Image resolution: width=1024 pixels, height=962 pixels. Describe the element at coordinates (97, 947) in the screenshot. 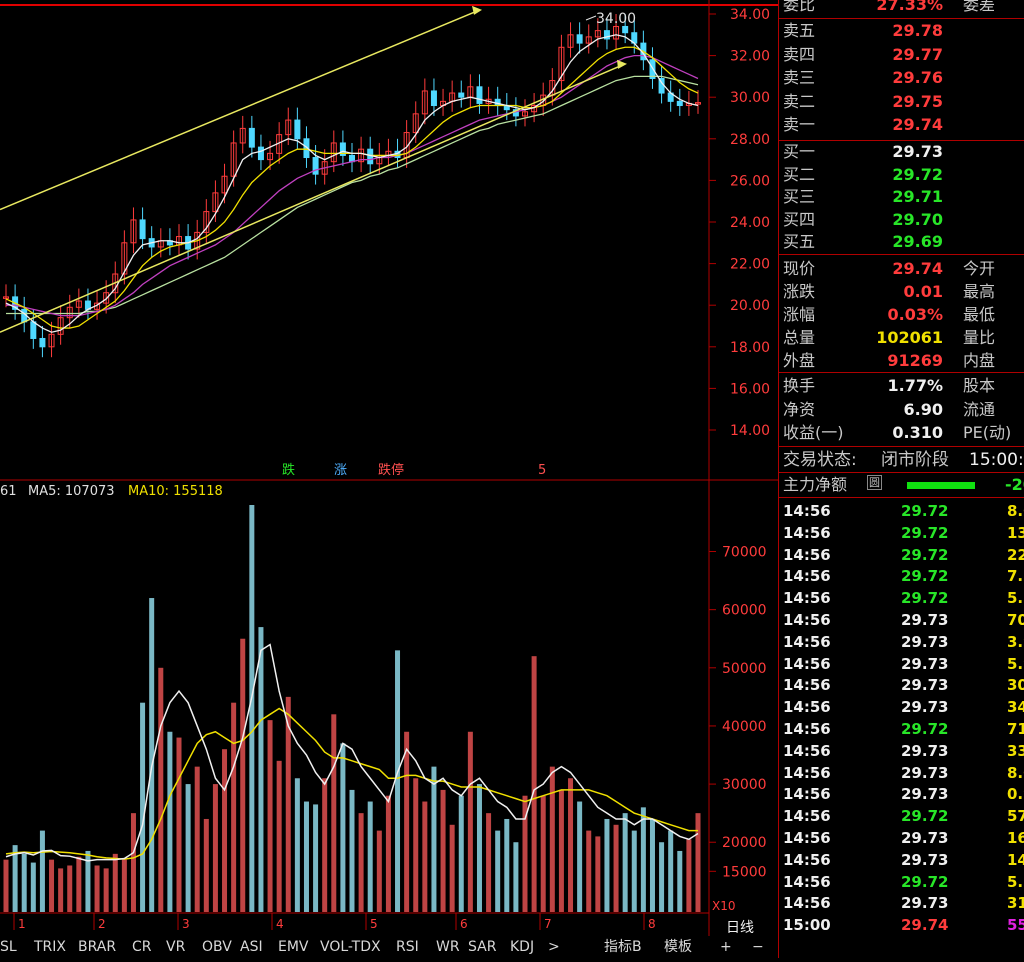

I see `tab-brar: BRAR` at that location.